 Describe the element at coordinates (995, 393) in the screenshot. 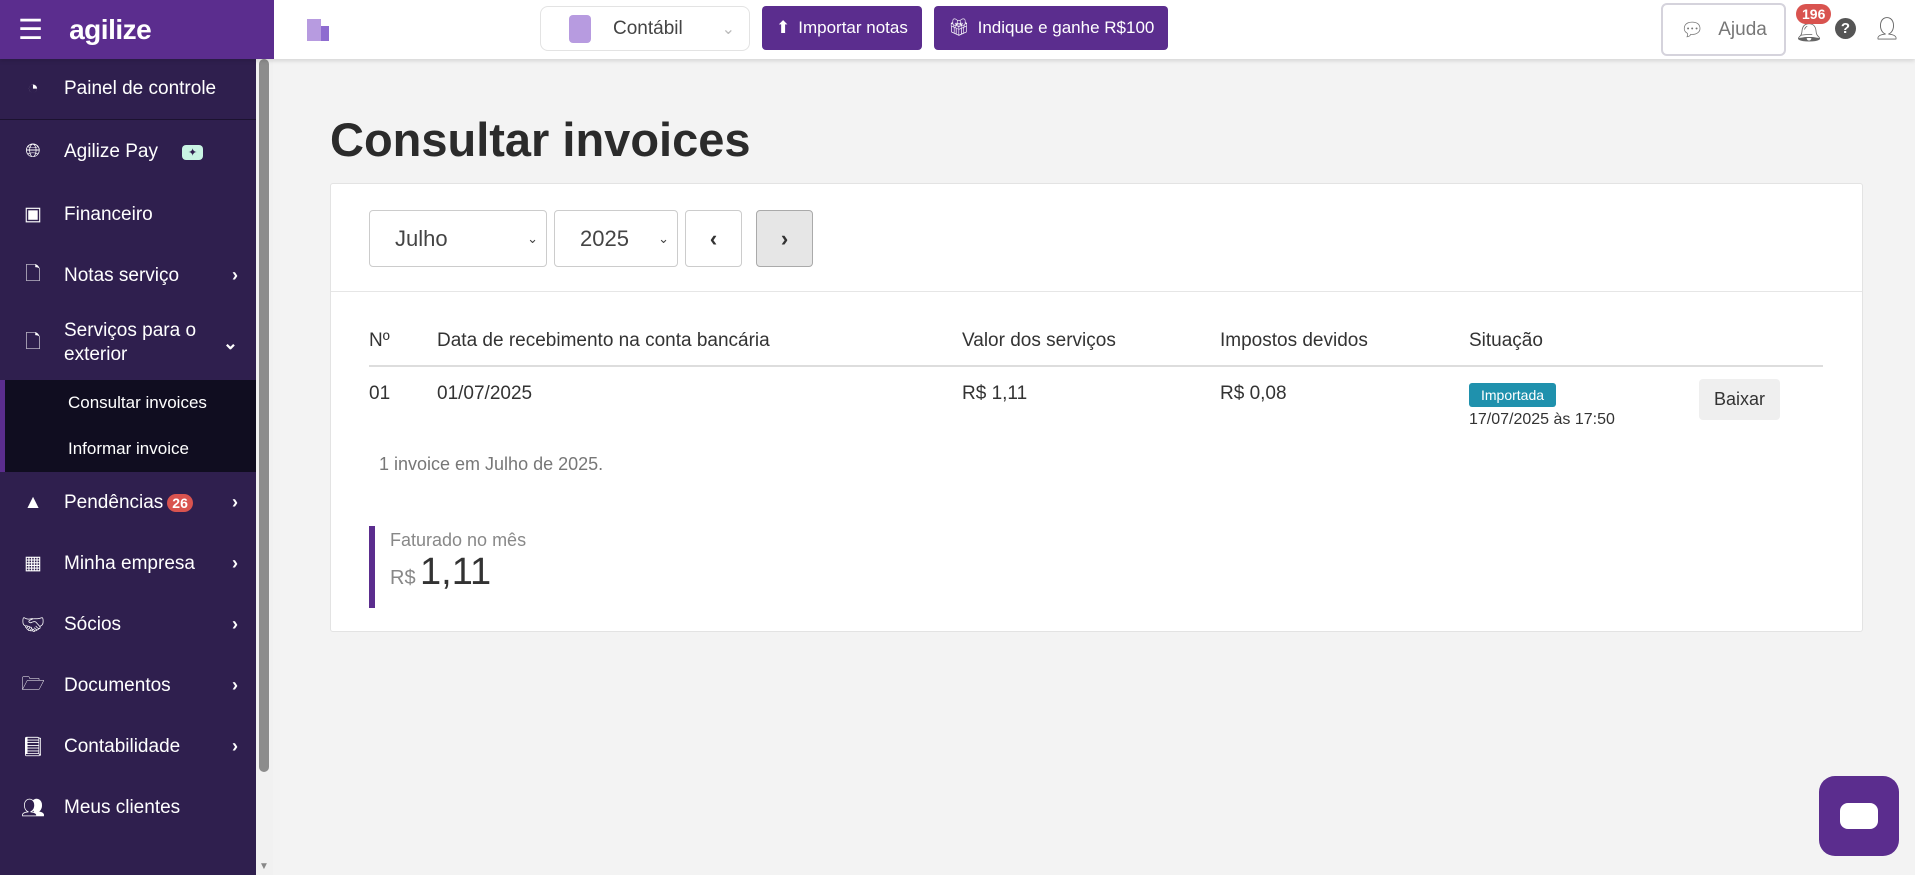

I see `cell-value: R$ 1,11` at that location.